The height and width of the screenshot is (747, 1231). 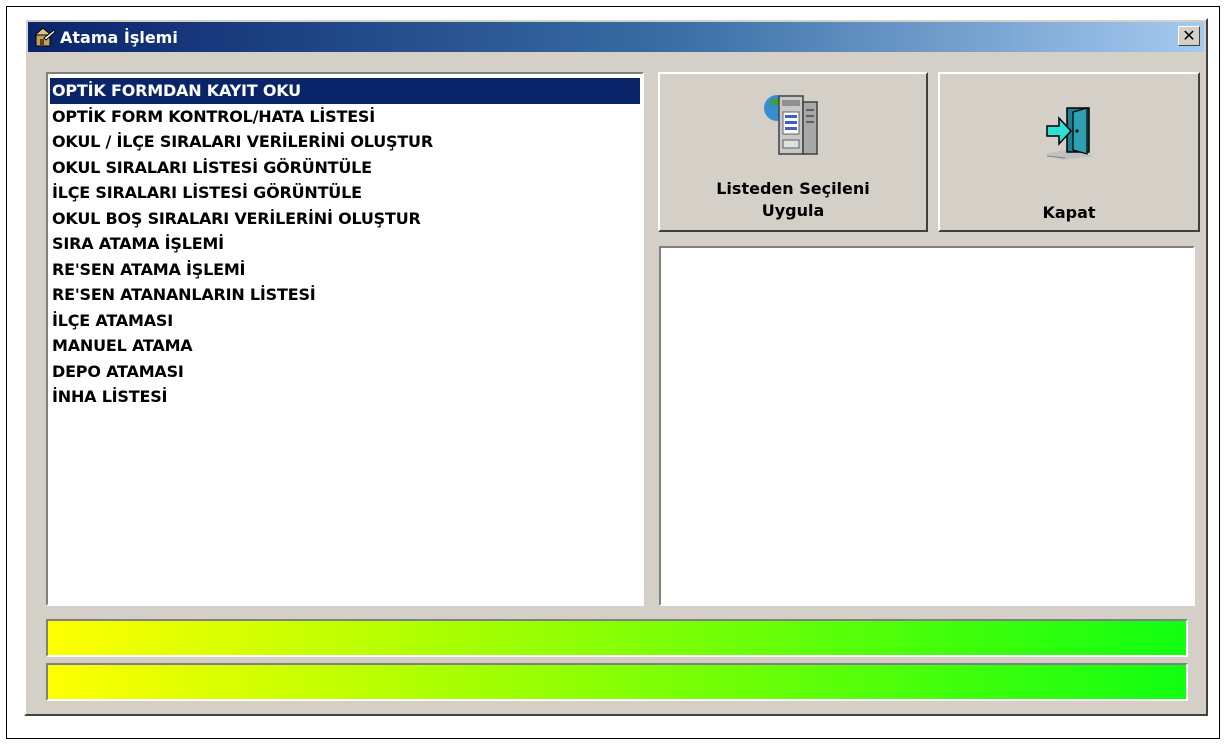 I want to click on progress-bar-2-fill, so click(x=617, y=682).